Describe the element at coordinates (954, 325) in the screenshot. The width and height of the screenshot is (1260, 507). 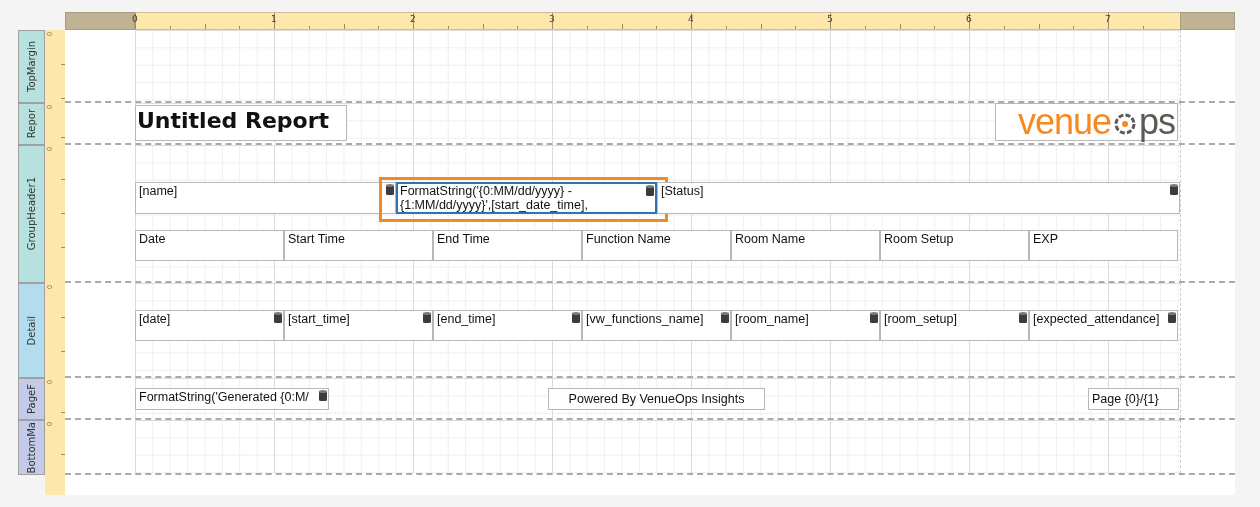
I see `table-cell: [room_setup]` at that location.